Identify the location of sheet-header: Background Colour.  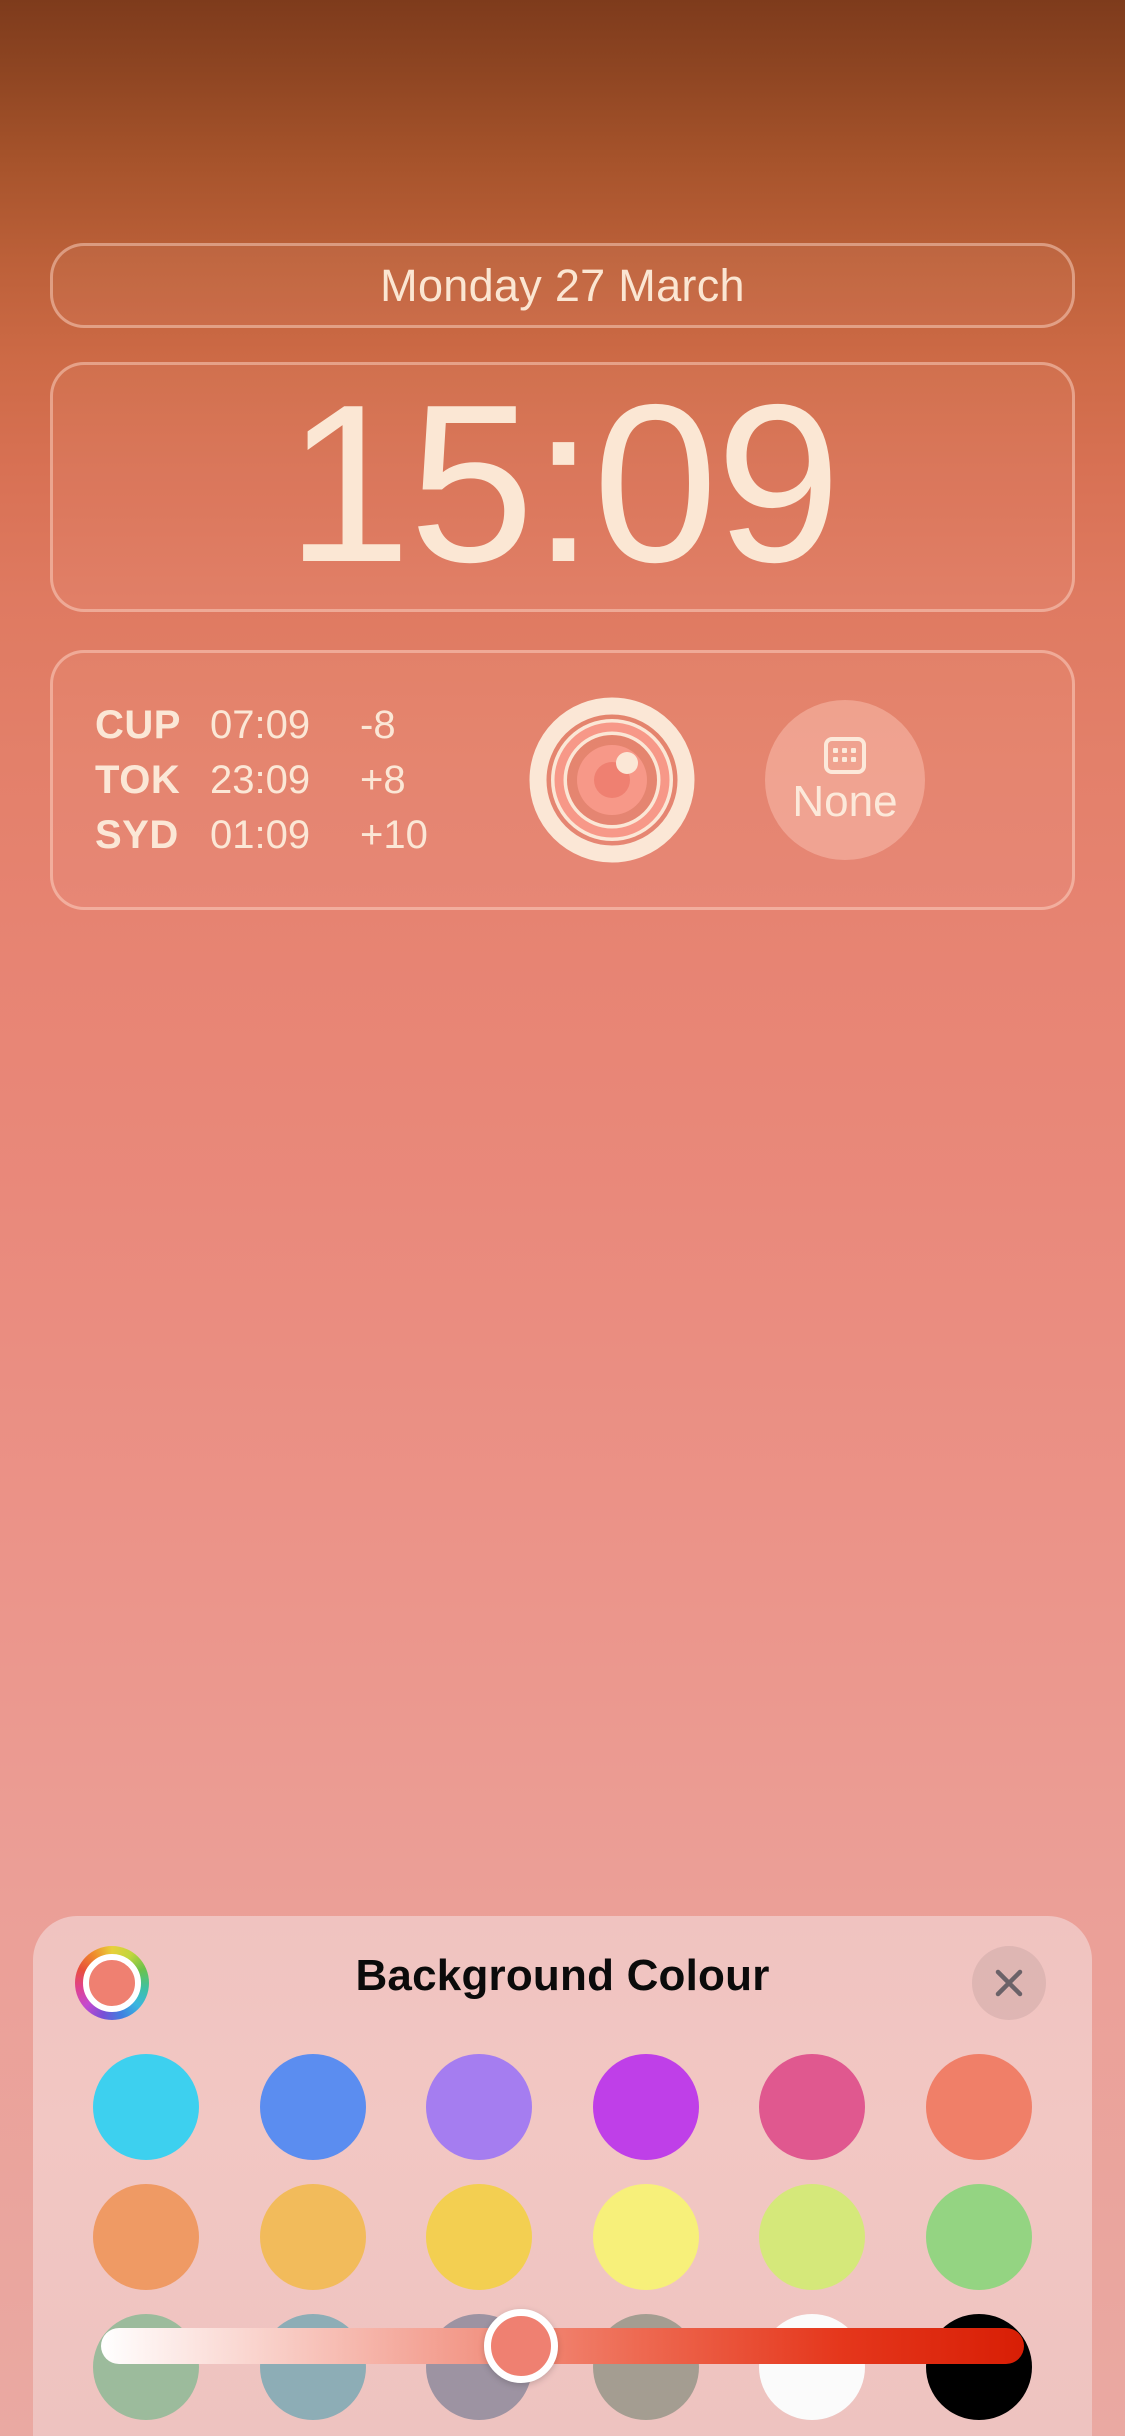
(562, 1976).